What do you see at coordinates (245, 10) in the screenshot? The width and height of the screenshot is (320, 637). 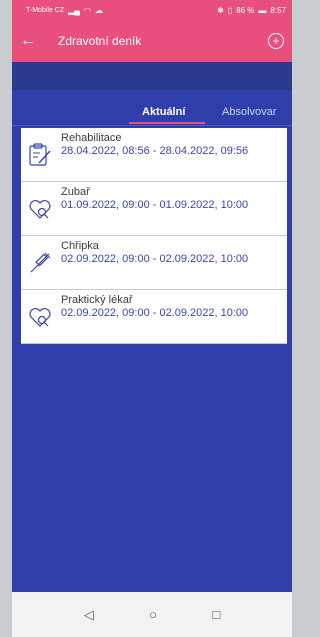 I see `battery-level: 86 %` at bounding box center [245, 10].